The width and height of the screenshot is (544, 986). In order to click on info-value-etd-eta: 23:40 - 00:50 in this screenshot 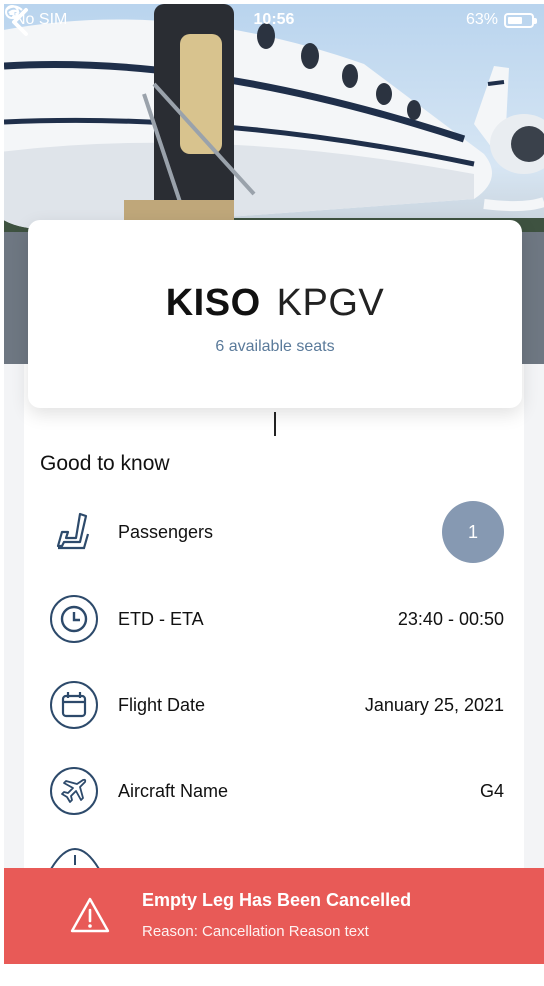, I will do `click(450, 618)`.